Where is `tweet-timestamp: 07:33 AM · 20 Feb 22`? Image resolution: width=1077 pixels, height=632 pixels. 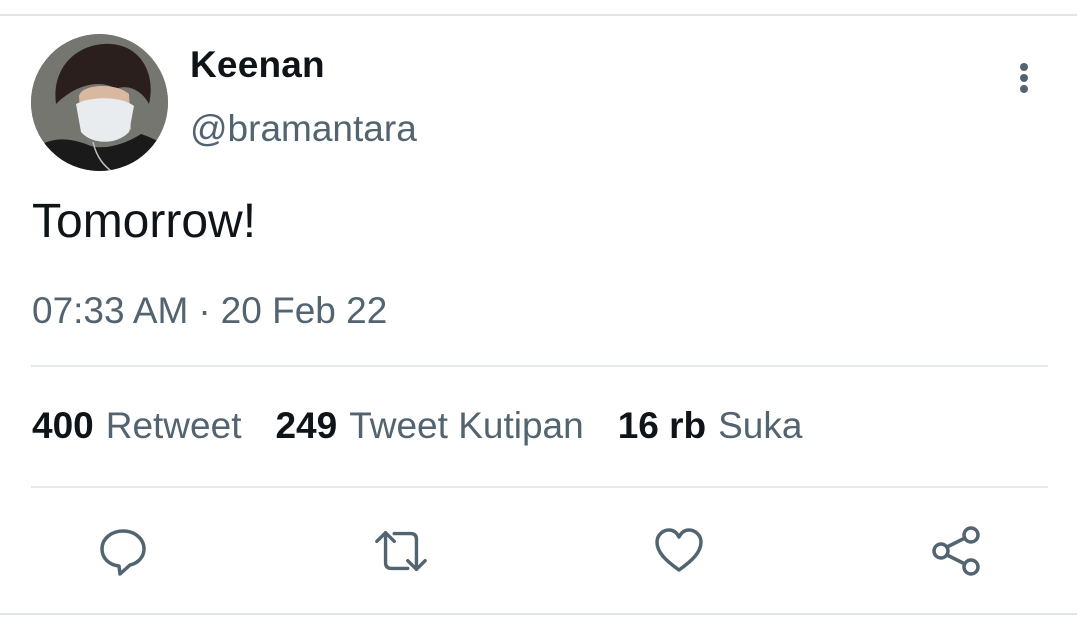 tweet-timestamp: 07:33 AM · 20 Feb 22 is located at coordinates (209, 311).